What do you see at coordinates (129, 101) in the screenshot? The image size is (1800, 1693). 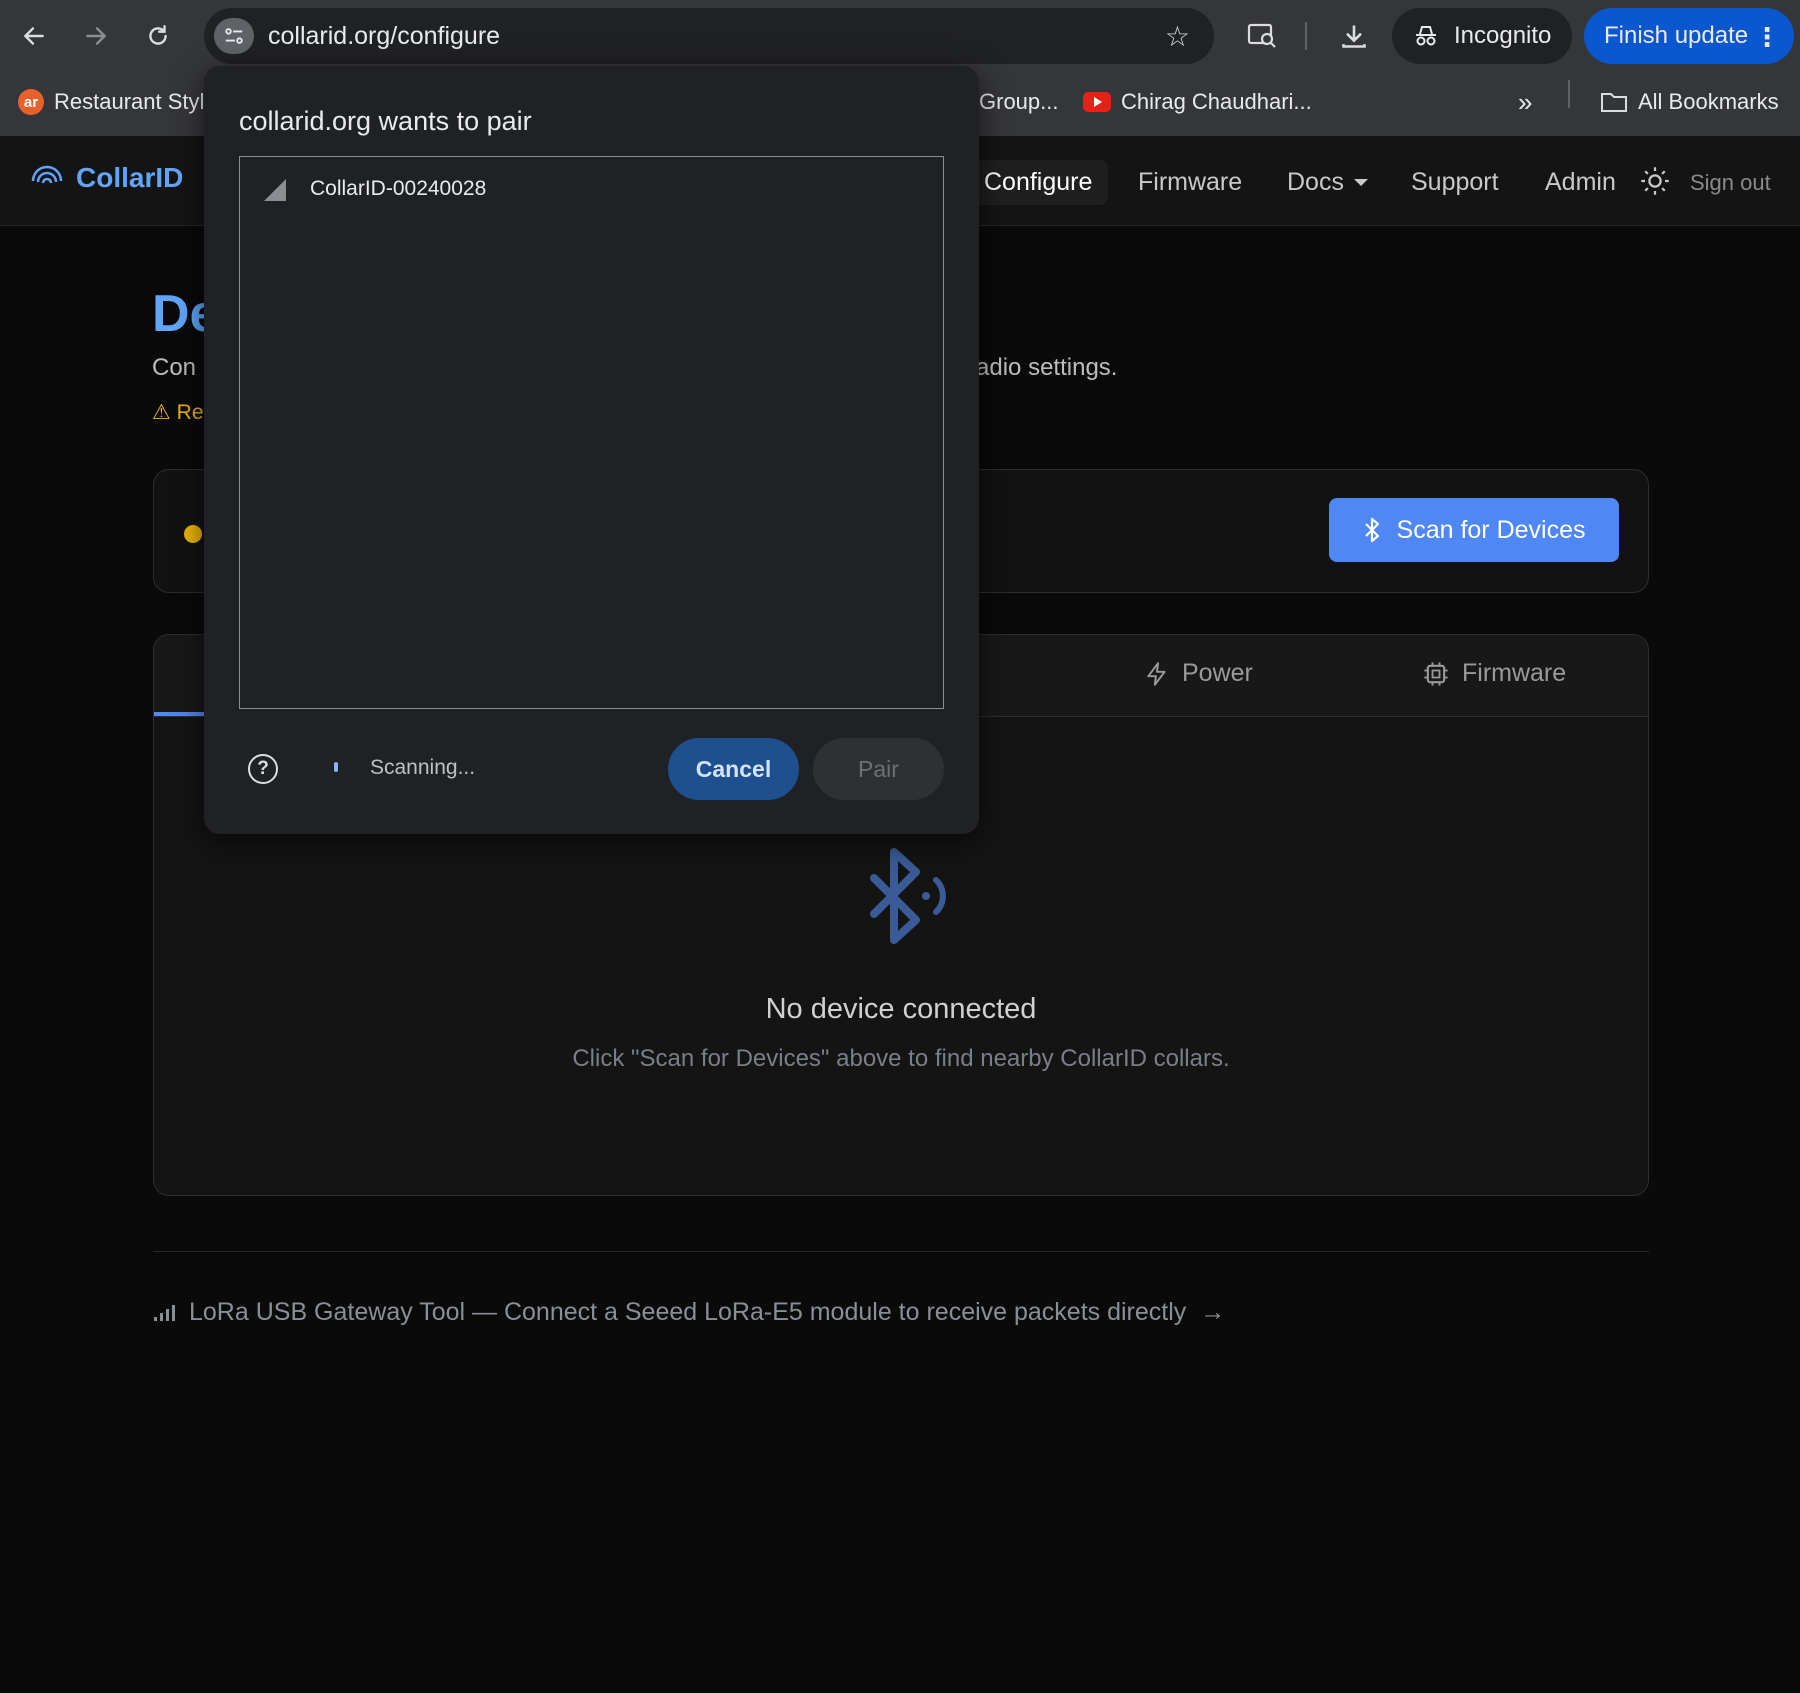 I see `bookmark-label: Restaurant Styl` at bounding box center [129, 101].